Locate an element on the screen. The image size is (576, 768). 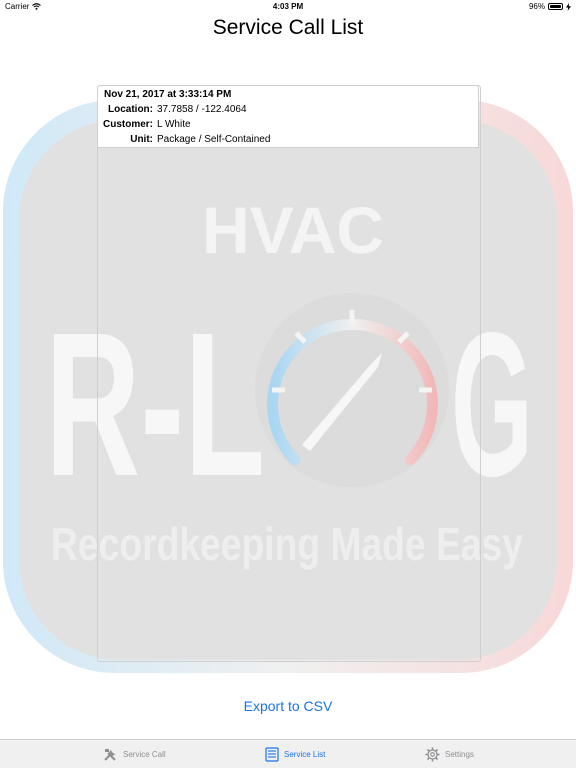
export-csv-button: Export to CSV is located at coordinates (288, 706).